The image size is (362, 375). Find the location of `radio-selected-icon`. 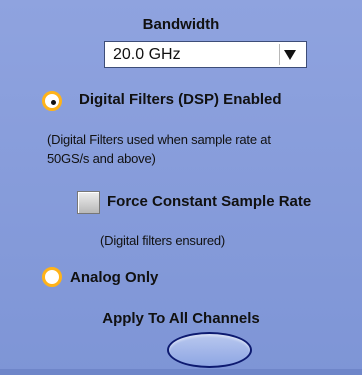

radio-selected-icon is located at coordinates (53, 102).